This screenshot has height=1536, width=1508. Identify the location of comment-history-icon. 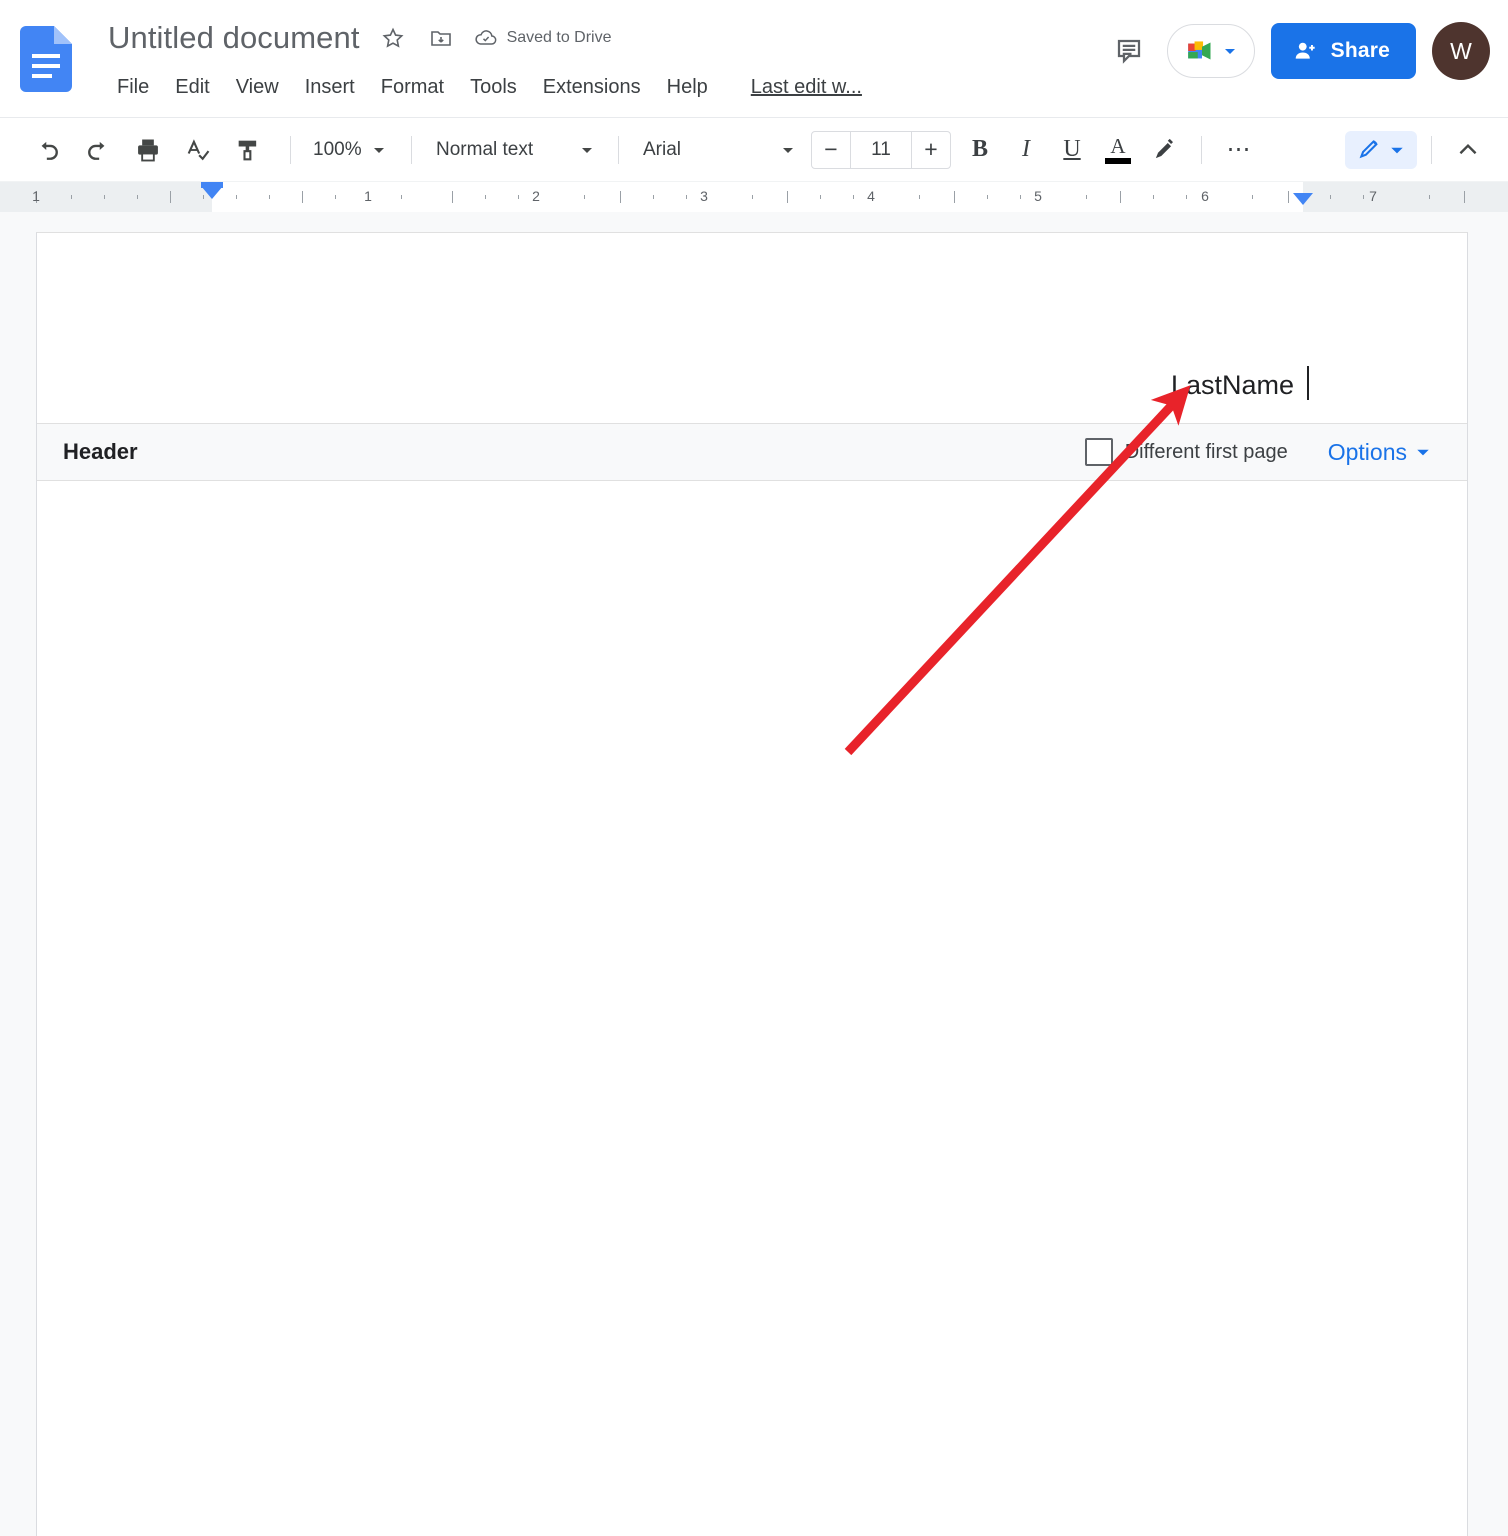
(1129, 51).